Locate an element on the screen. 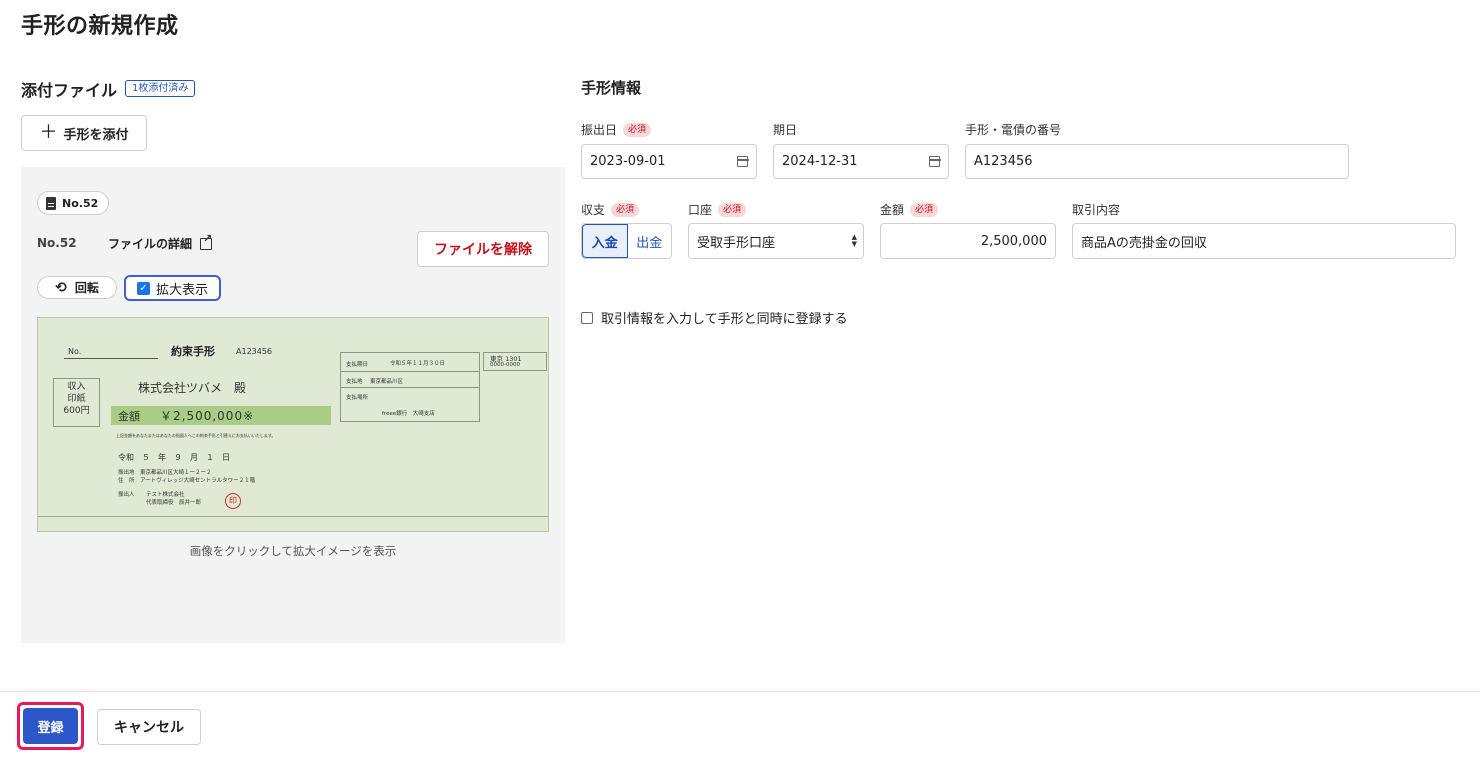 The width and height of the screenshot is (1480, 759). direction-label-text: 収支 is located at coordinates (593, 210).